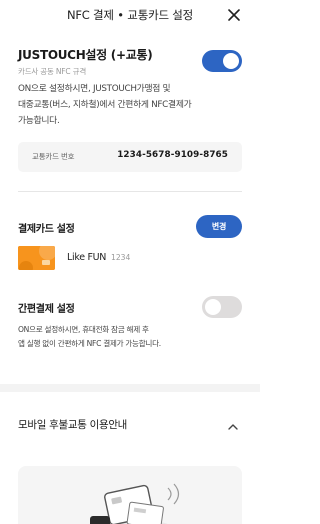 The image size is (320, 524). I want to click on card-thumbnail, so click(36, 258).